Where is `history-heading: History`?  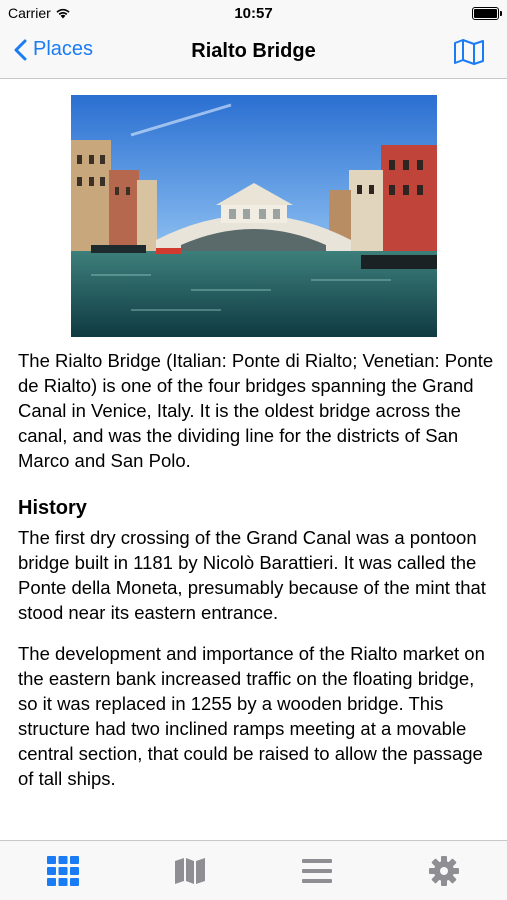 history-heading: History is located at coordinates (52, 508).